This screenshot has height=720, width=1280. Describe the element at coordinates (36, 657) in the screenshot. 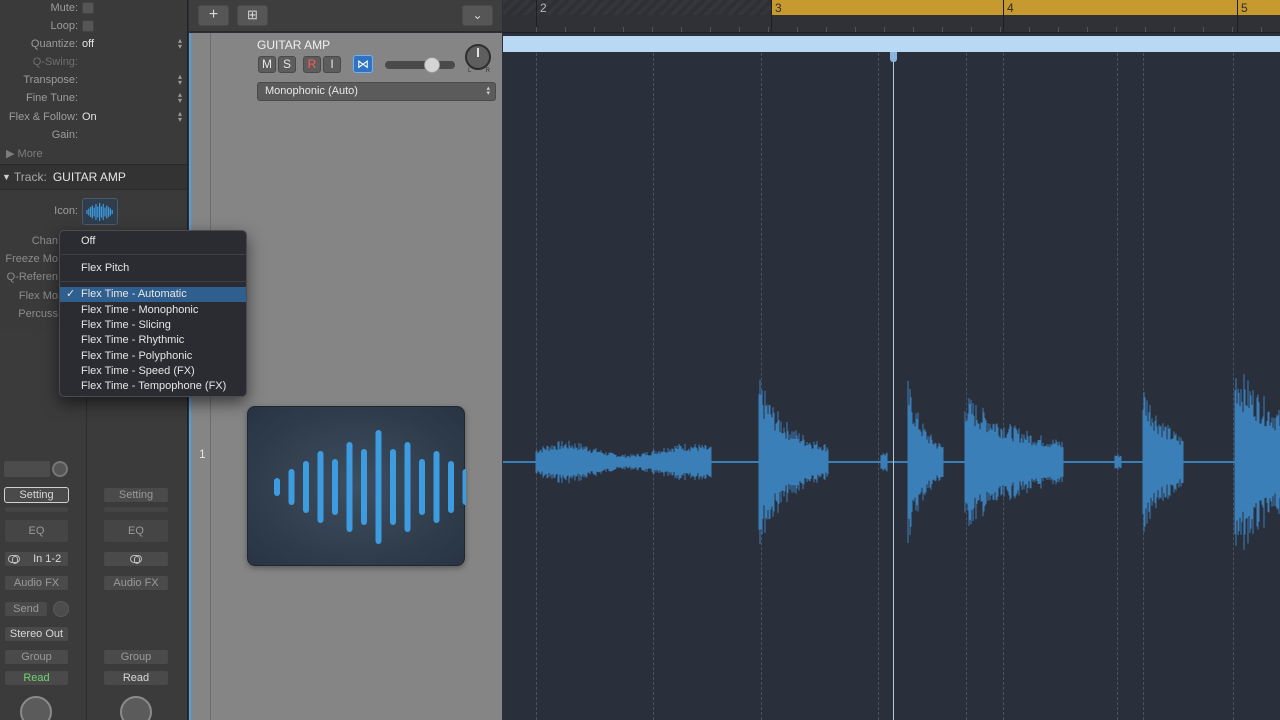

I see `group-slot-left: Group` at that location.